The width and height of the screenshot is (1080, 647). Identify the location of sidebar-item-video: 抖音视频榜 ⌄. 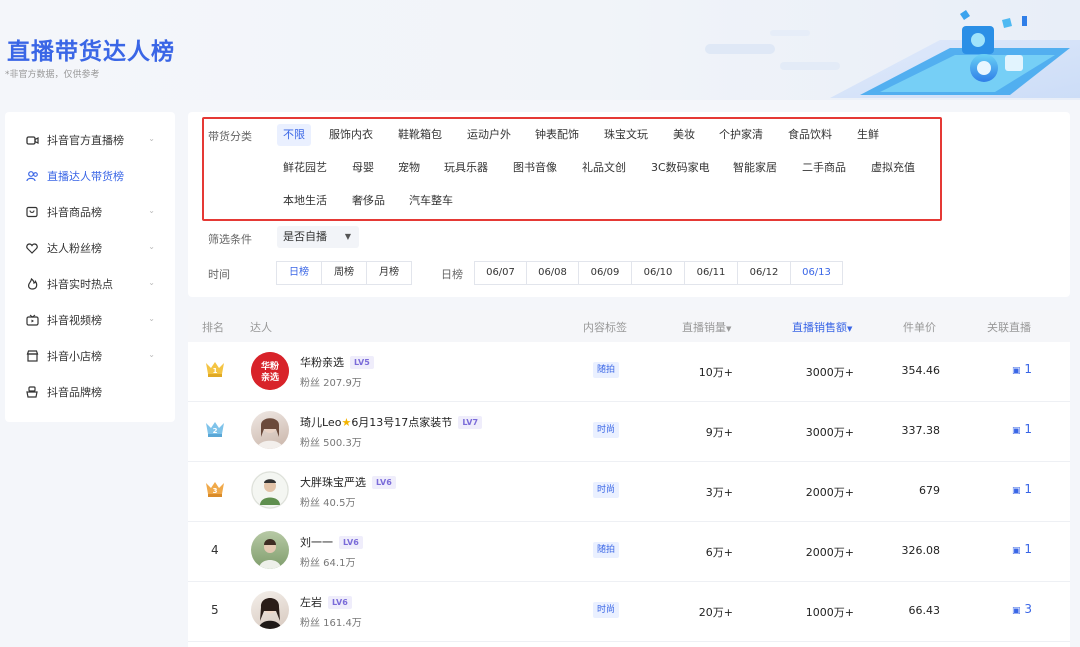
(90, 320).